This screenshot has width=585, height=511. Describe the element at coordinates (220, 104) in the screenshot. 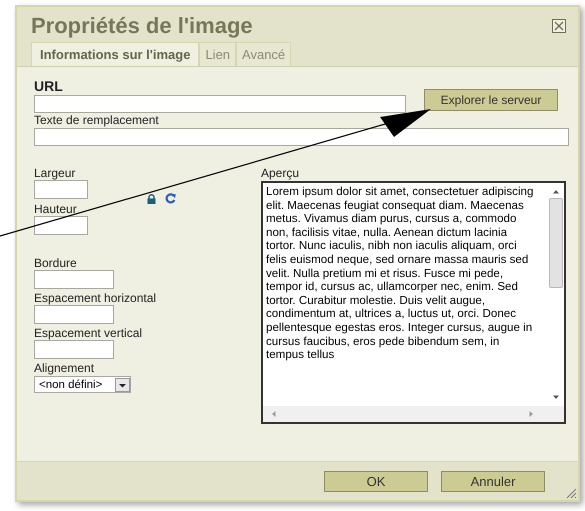

I see `url-field` at that location.